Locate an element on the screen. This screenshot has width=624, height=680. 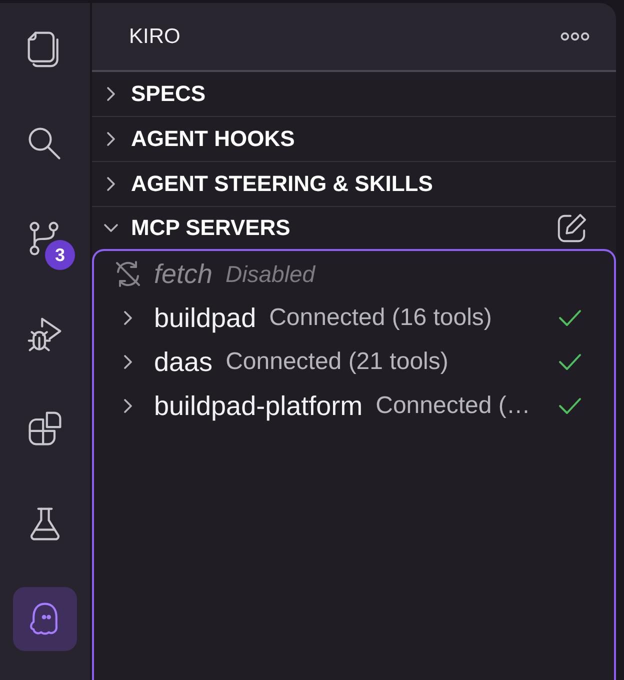
section-header: SPECS is located at coordinates (340, 94).